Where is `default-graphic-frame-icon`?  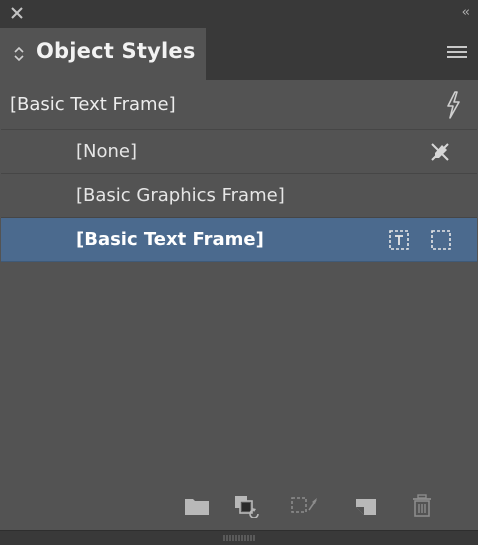
default-graphic-frame-icon is located at coordinates (441, 240).